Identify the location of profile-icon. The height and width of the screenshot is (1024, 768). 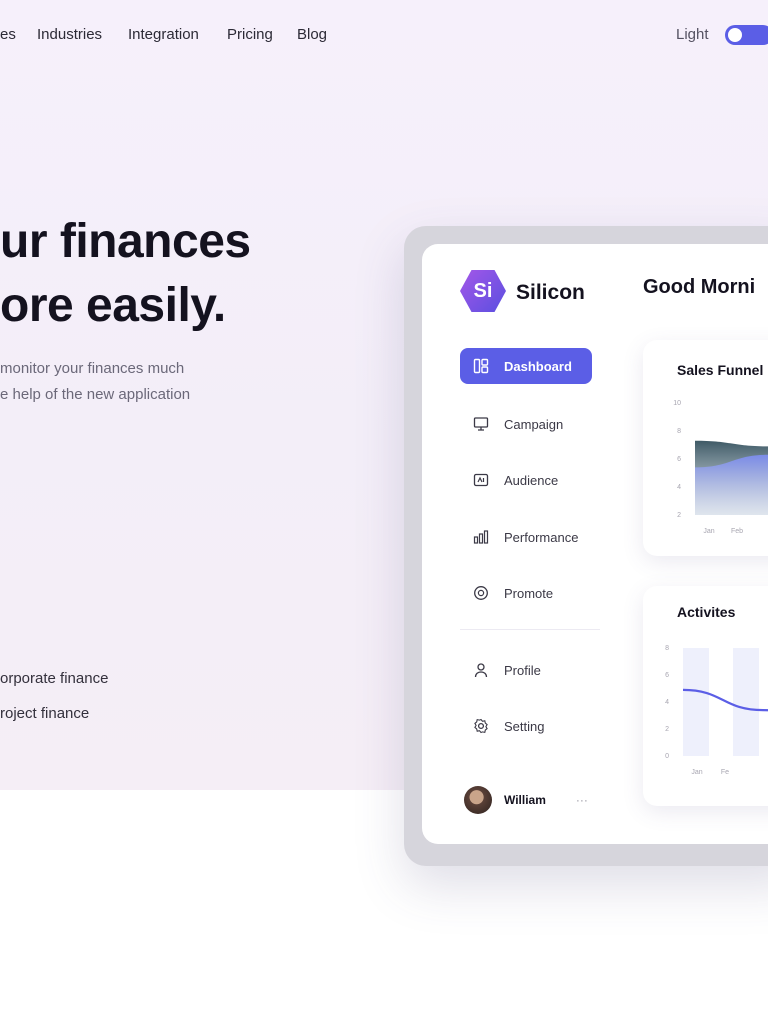
(481, 670).